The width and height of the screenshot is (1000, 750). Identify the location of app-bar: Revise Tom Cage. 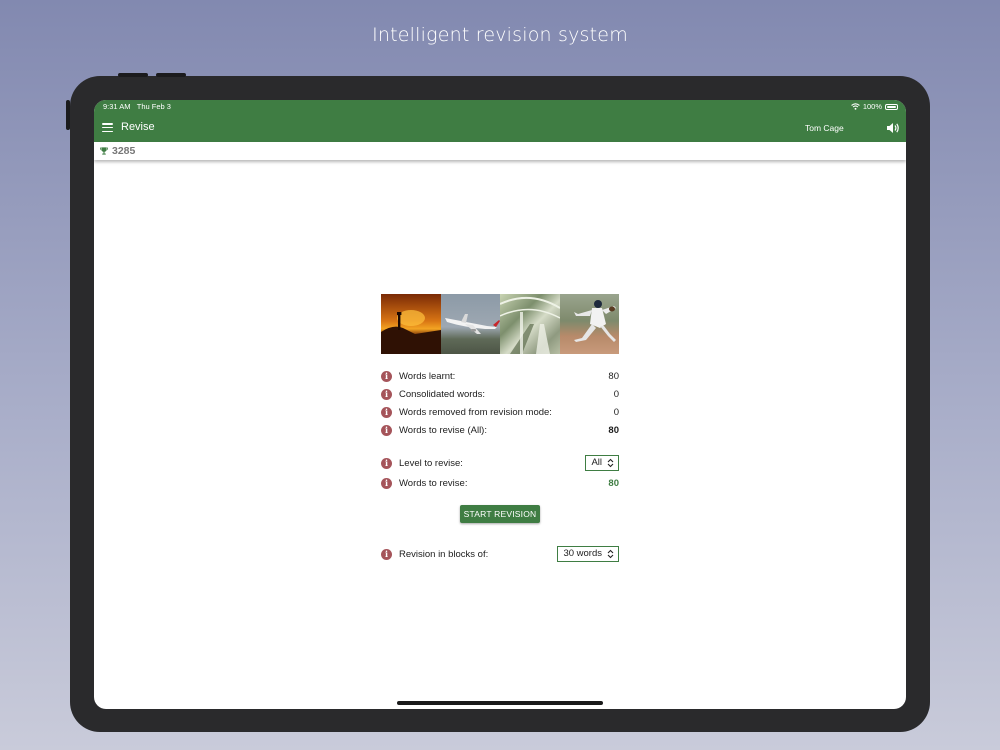
(500, 128).